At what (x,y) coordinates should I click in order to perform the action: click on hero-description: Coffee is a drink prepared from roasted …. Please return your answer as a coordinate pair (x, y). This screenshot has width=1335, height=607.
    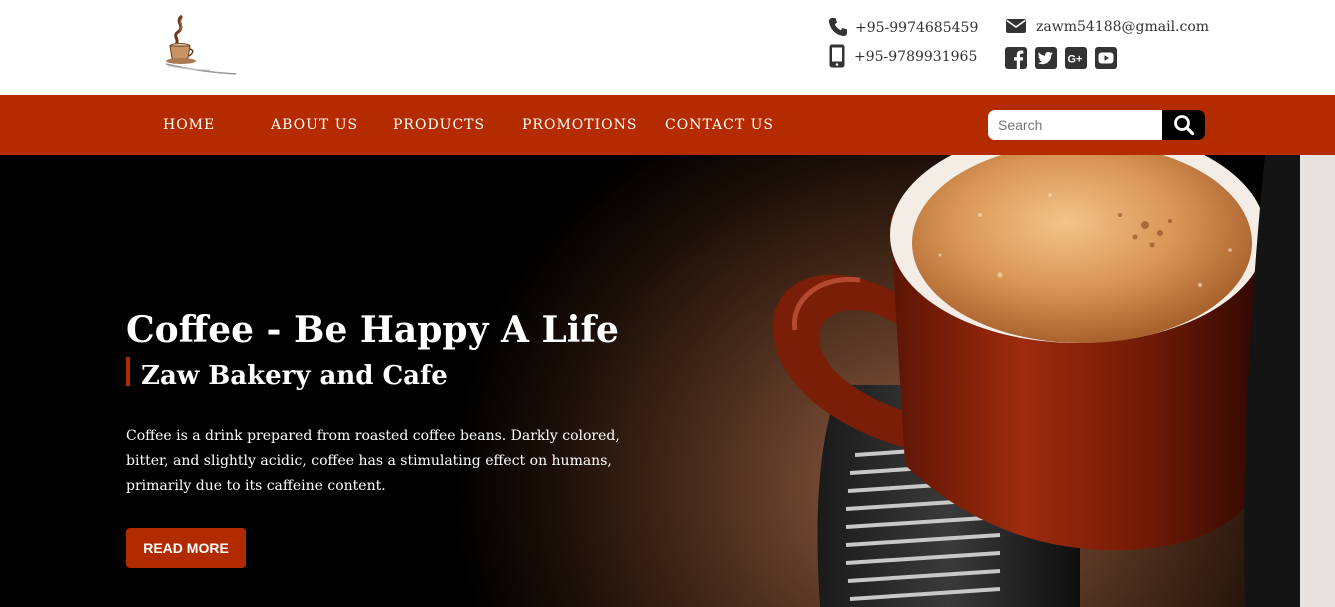
    Looking at the image, I should click on (373, 461).